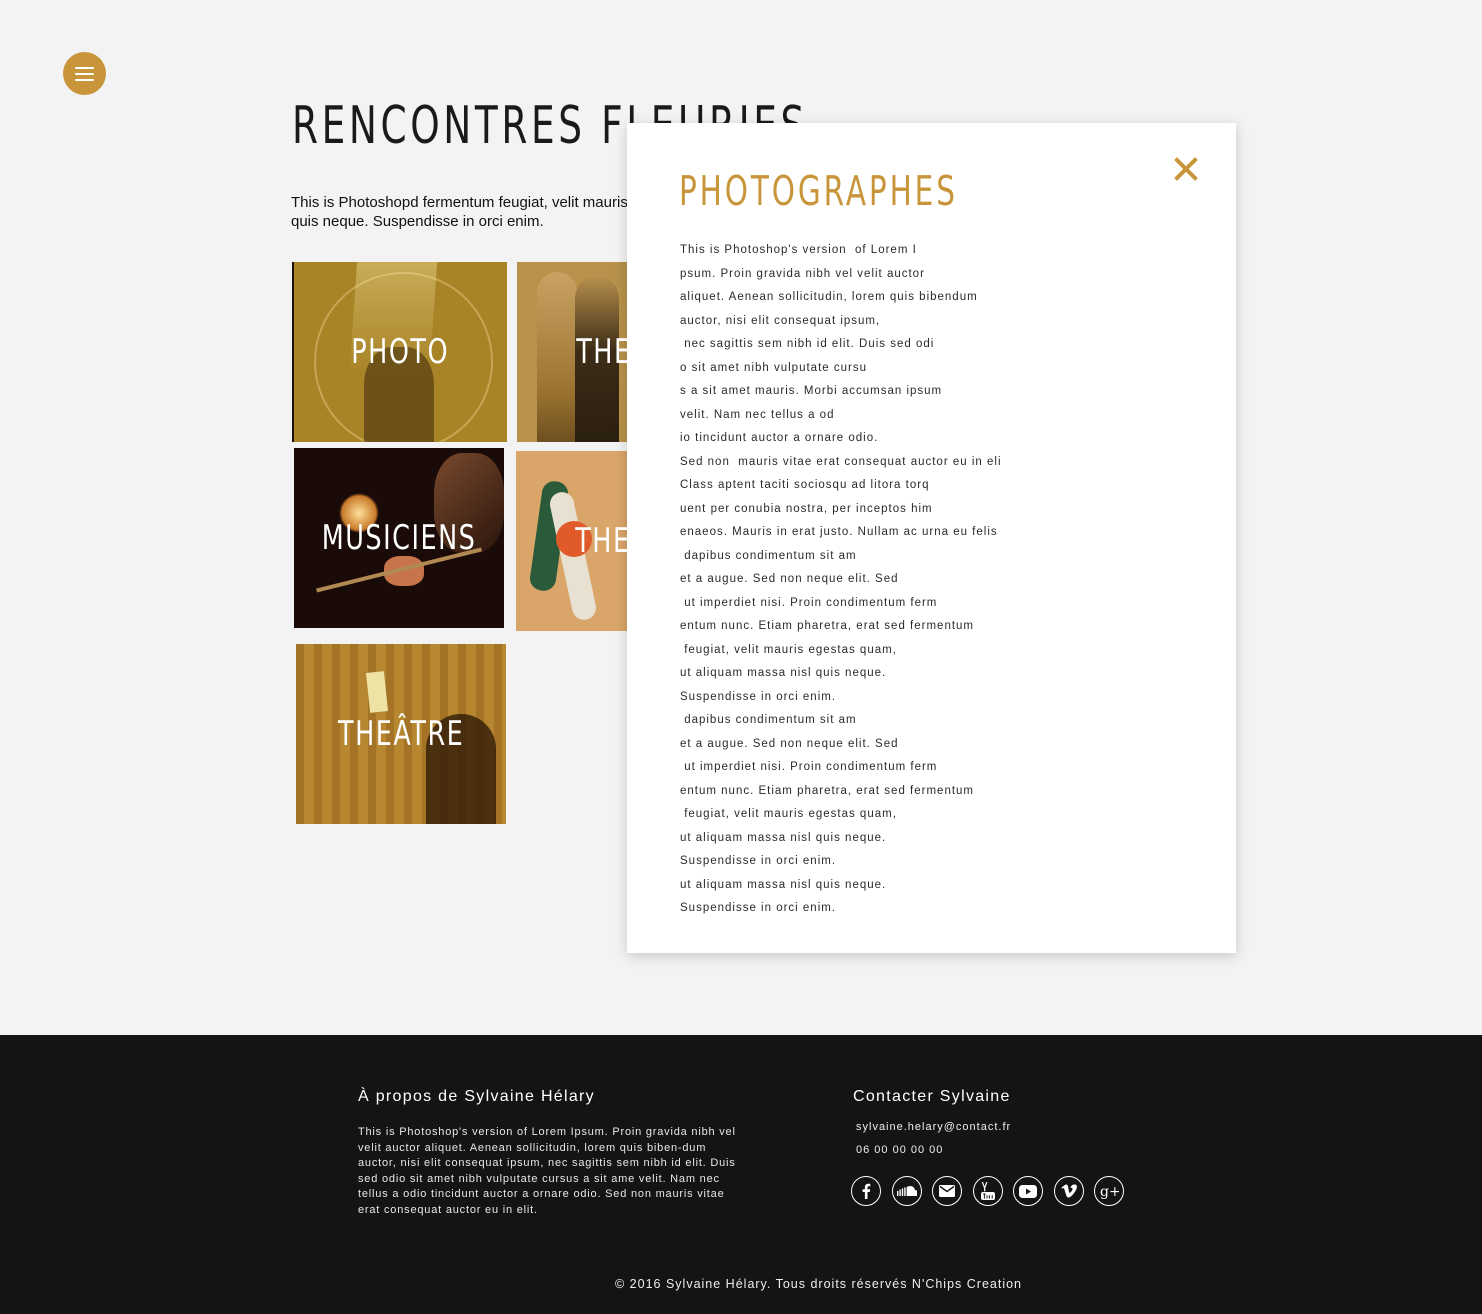 This screenshot has width=1482, height=1314. I want to click on soundcloud-icon, so click(906, 1191).